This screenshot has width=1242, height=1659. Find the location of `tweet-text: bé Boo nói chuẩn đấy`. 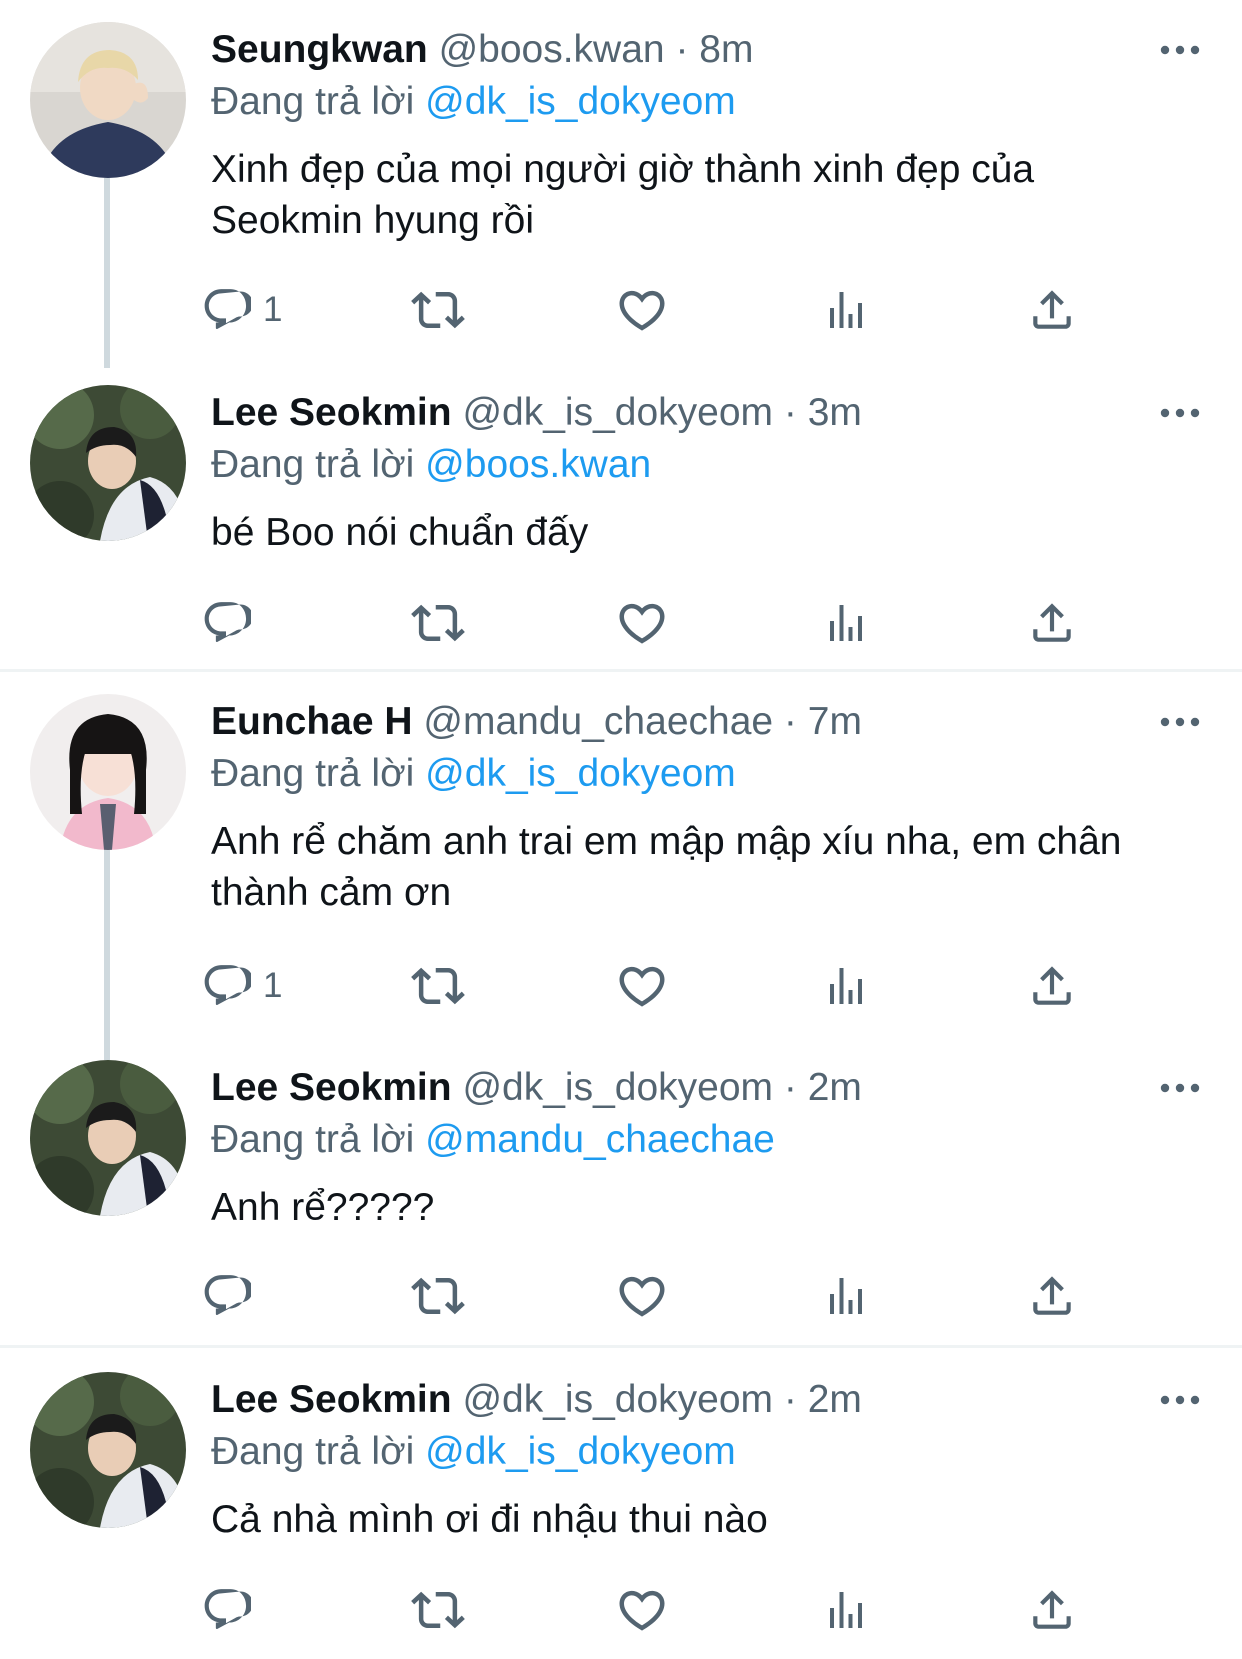

tweet-text: bé Boo nói chuẩn đấy is located at coordinates (400, 532).